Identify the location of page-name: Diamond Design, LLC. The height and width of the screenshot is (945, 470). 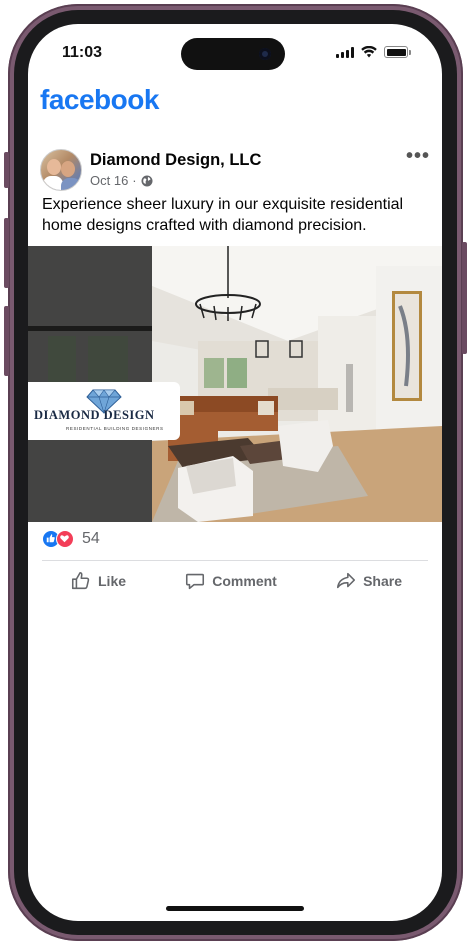
(175, 160).